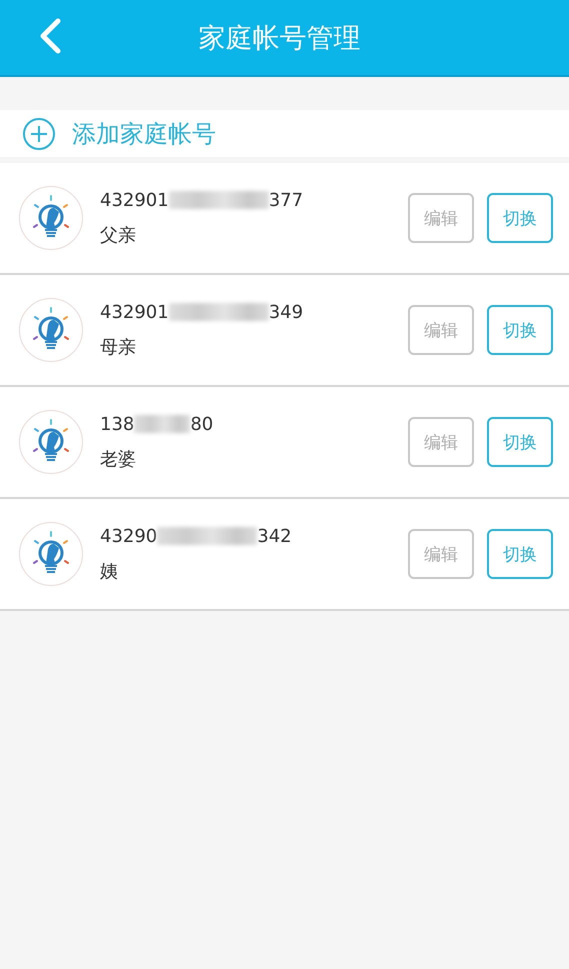 The image size is (569, 969). I want to click on relation-label: 姨, so click(109, 571).